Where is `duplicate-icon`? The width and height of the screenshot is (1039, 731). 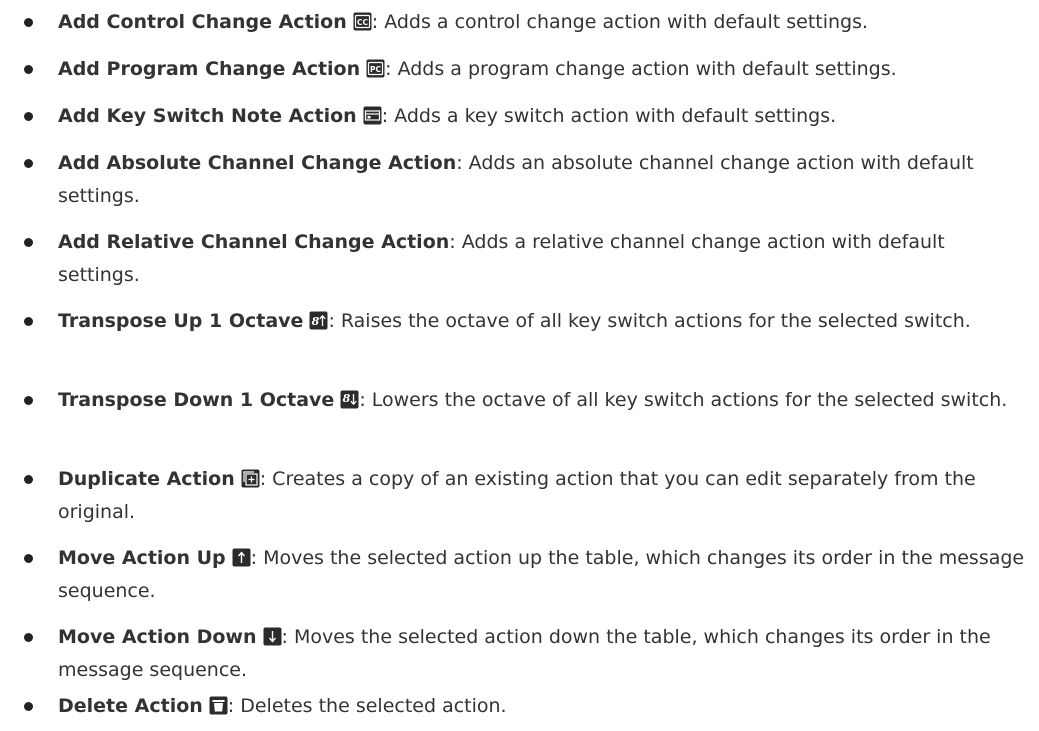
duplicate-icon is located at coordinates (250, 478).